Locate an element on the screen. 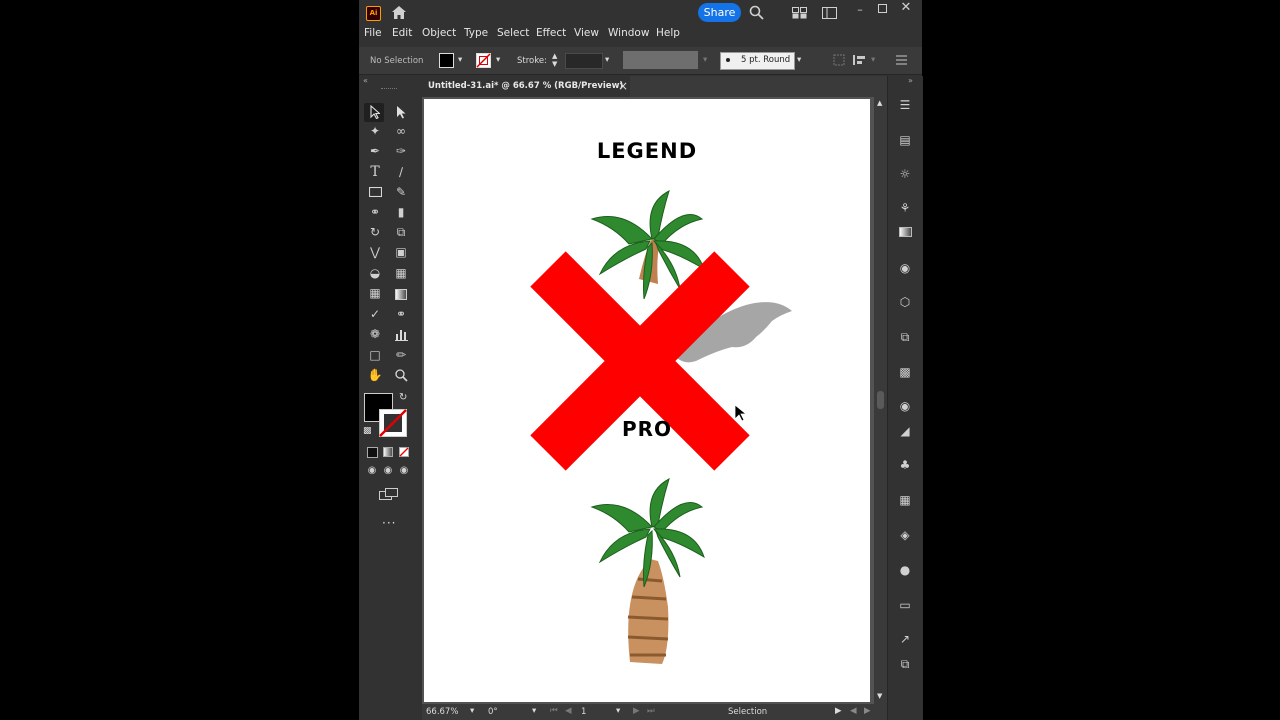 The image size is (1280, 720). asset-export-panel-icon: ▭ is located at coordinates (905, 605).